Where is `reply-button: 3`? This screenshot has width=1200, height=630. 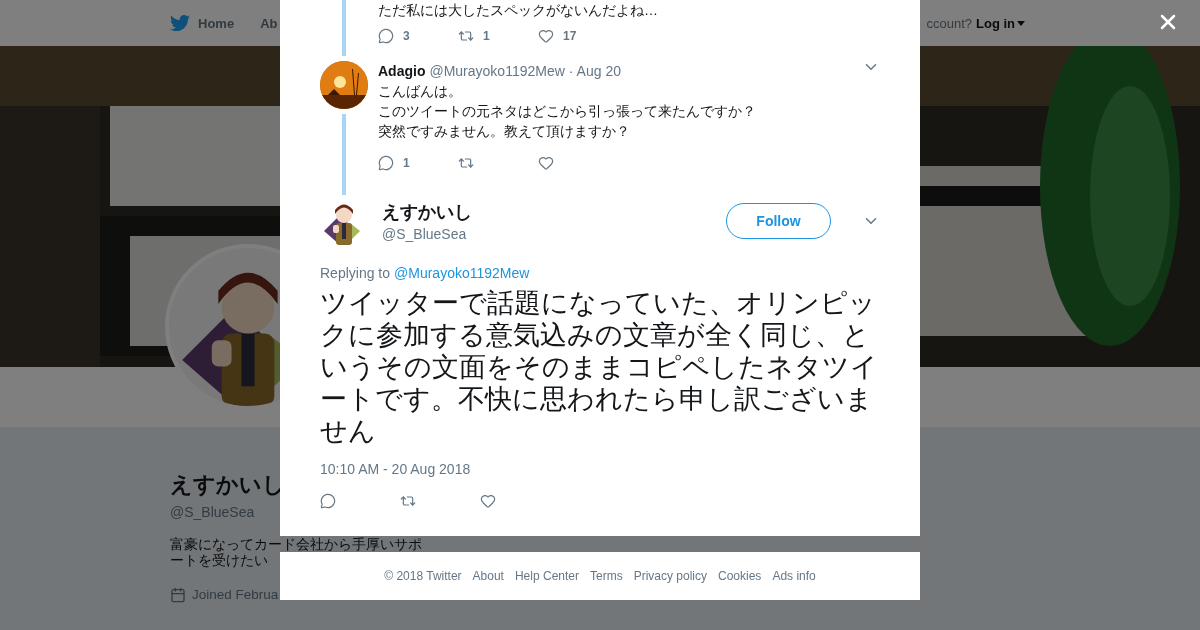
reply-button: 3 is located at coordinates (418, 36).